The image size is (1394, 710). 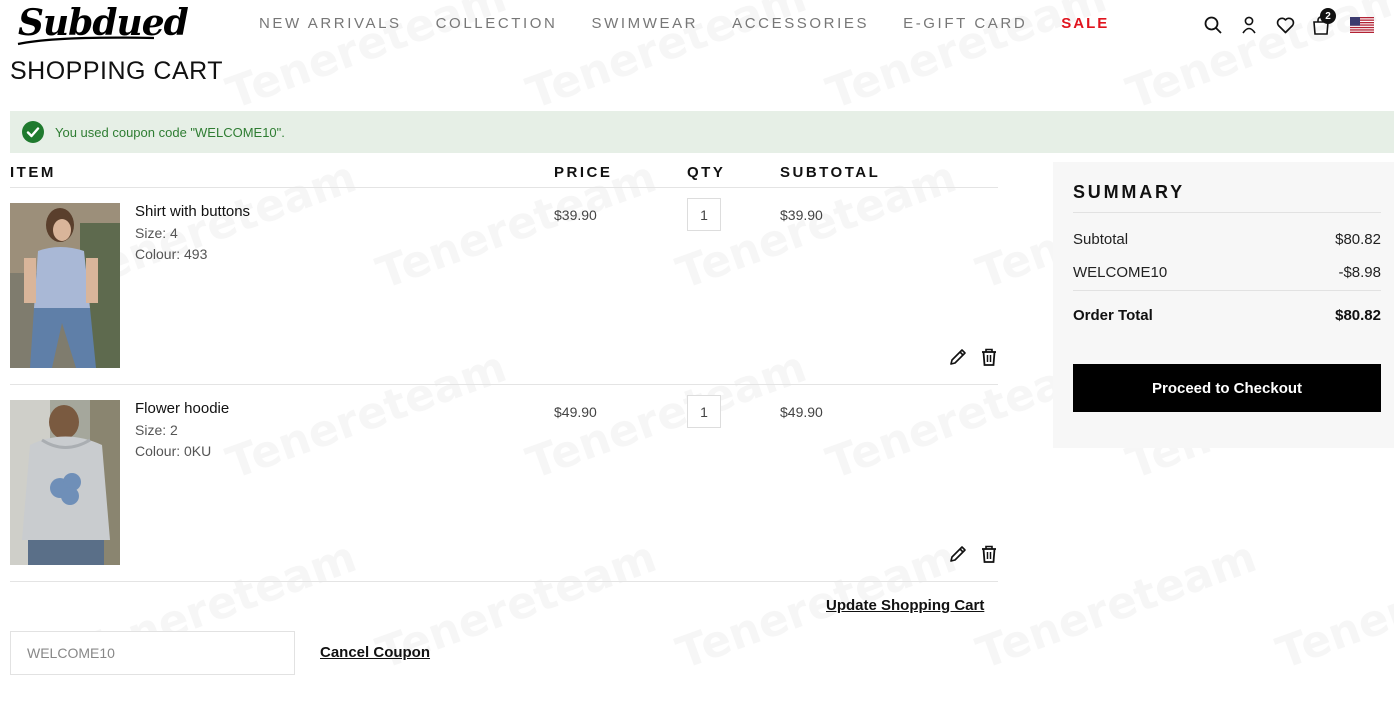 What do you see at coordinates (1113, 315) in the screenshot?
I see `order-total-label: Order Total` at bounding box center [1113, 315].